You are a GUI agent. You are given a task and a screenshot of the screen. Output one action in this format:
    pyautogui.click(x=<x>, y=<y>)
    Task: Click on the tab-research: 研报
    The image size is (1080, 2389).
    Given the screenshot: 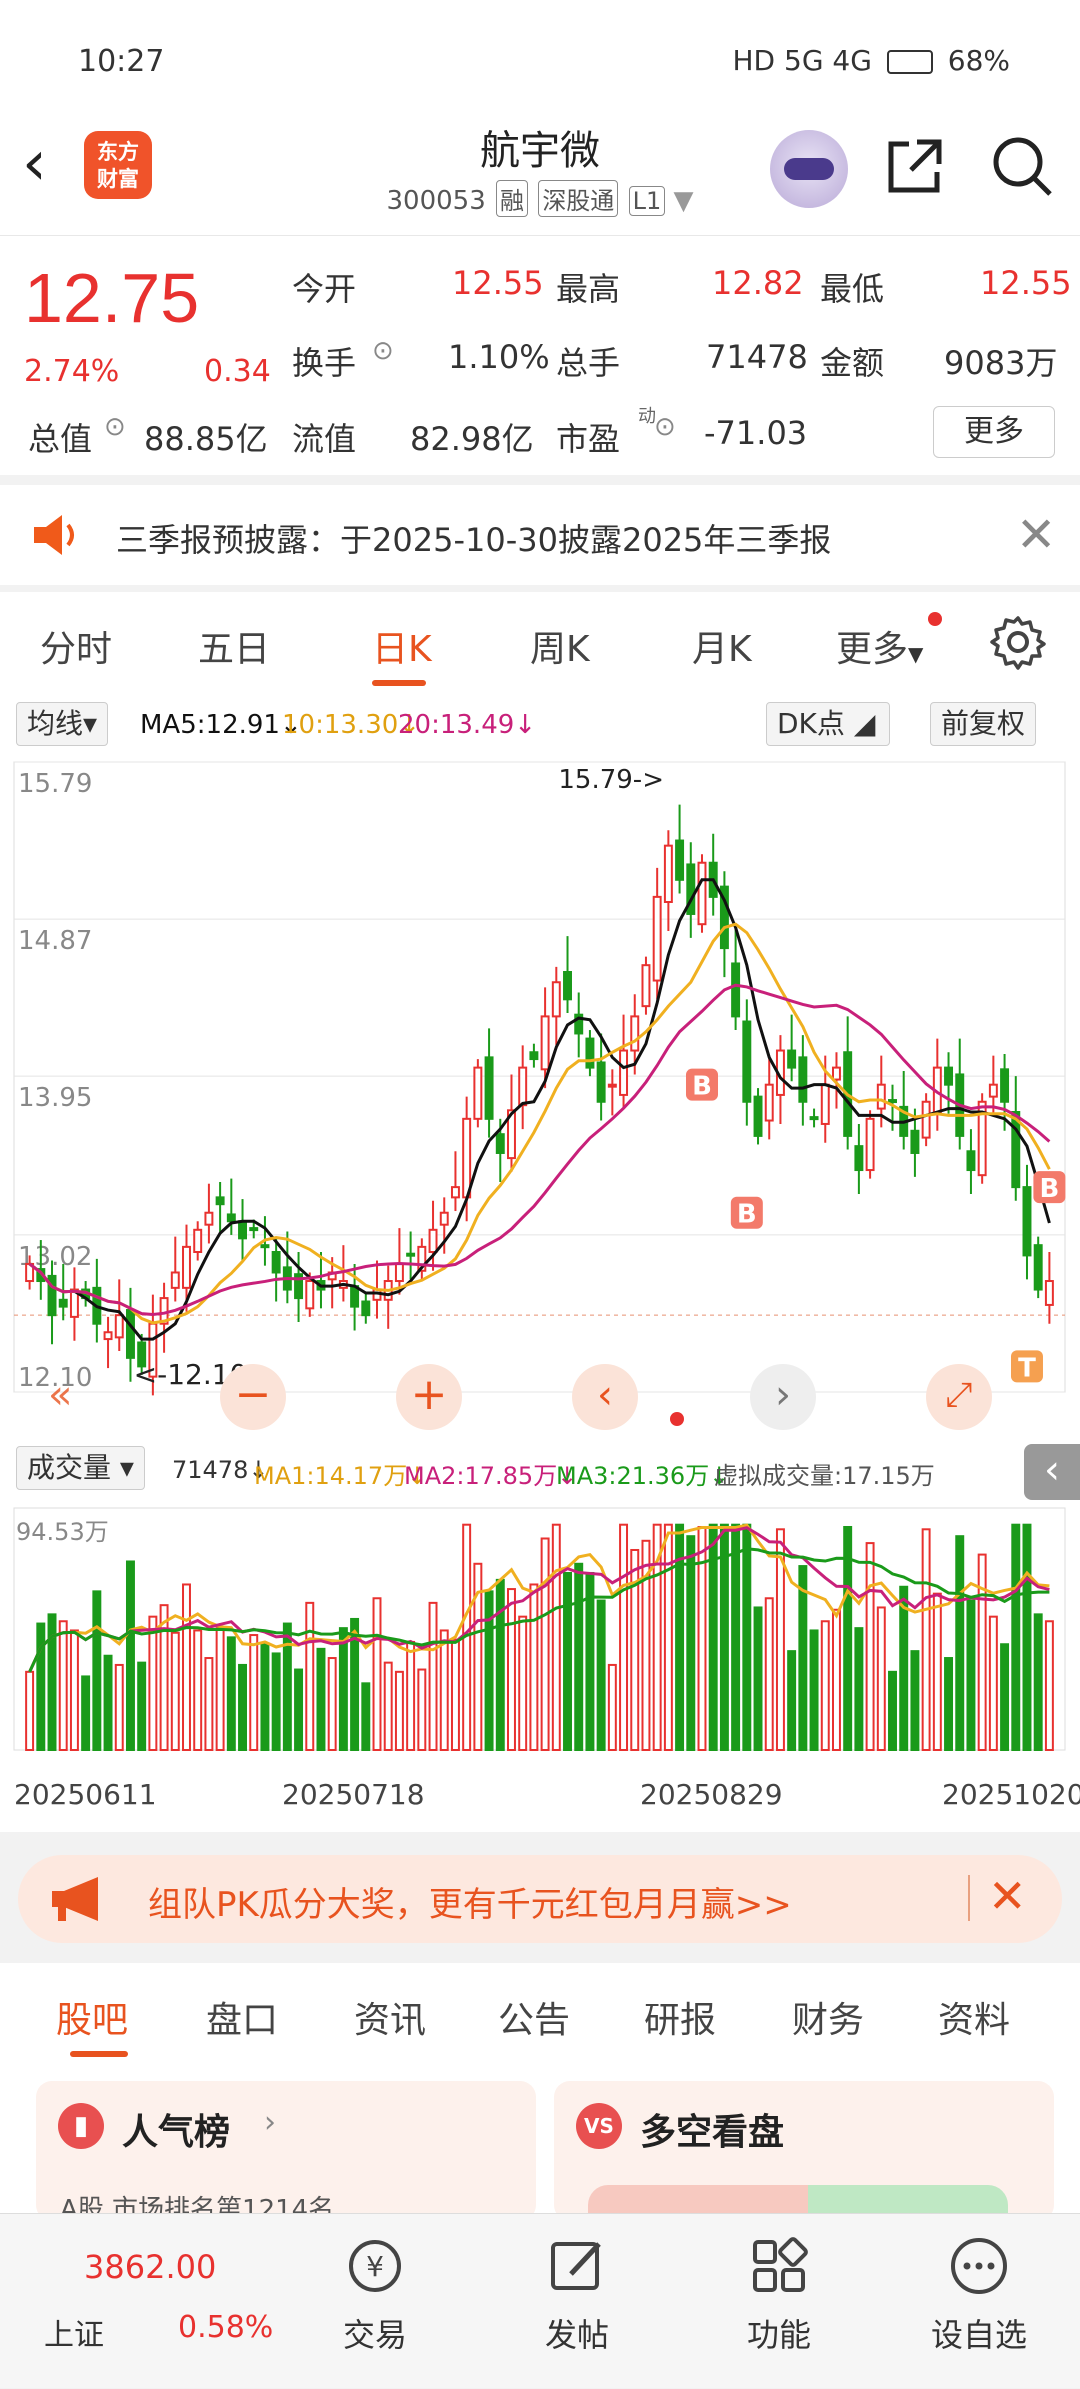 What is the action you would take?
    pyautogui.click(x=680, y=2017)
    